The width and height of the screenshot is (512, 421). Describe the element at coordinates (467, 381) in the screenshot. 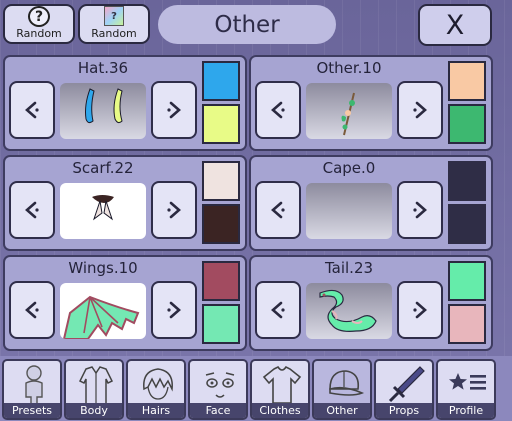

I see `star-list-icon` at that location.